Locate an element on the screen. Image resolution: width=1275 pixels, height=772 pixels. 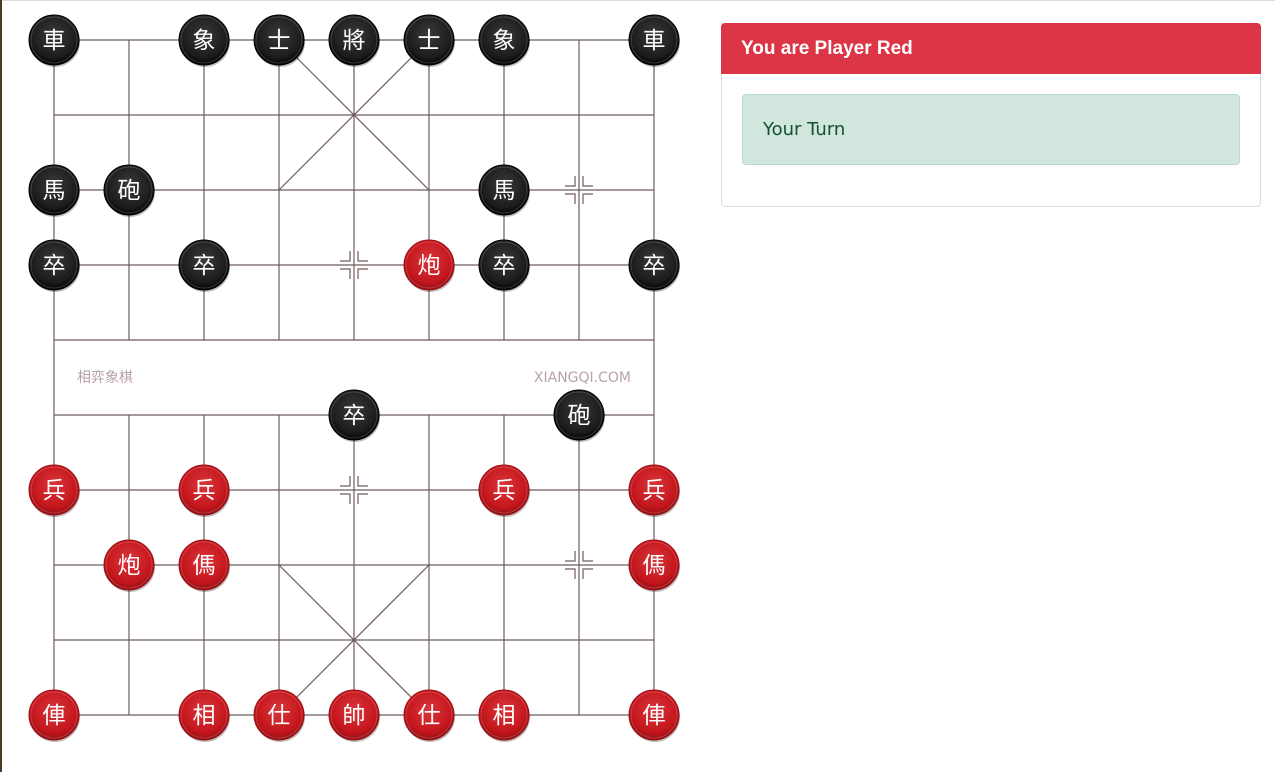
river-label-chinese: 相弈象棋 is located at coordinates (105, 378).